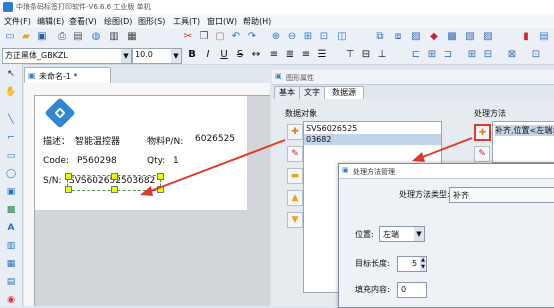 The height and width of the screenshot is (308, 554). What do you see at coordinates (461, 195) in the screenshot?
I see `type-value: 补齐` at bounding box center [461, 195].